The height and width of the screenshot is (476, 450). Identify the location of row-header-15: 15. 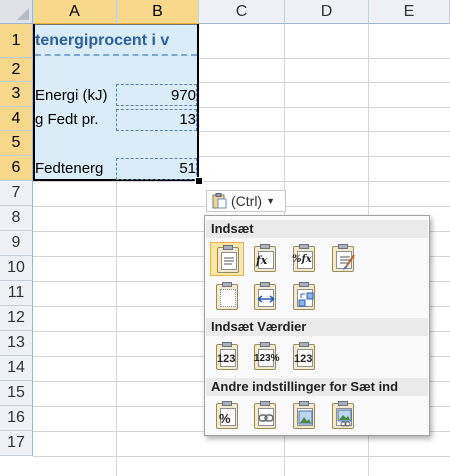
(16, 393).